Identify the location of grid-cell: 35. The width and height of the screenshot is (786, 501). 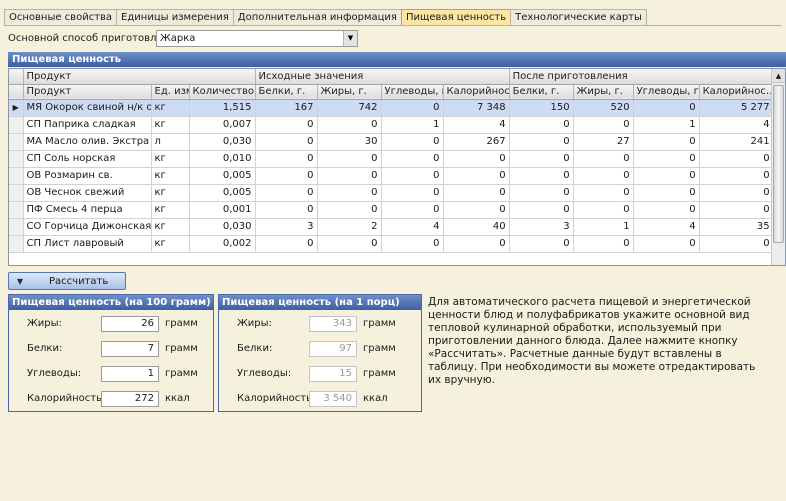
(736, 227).